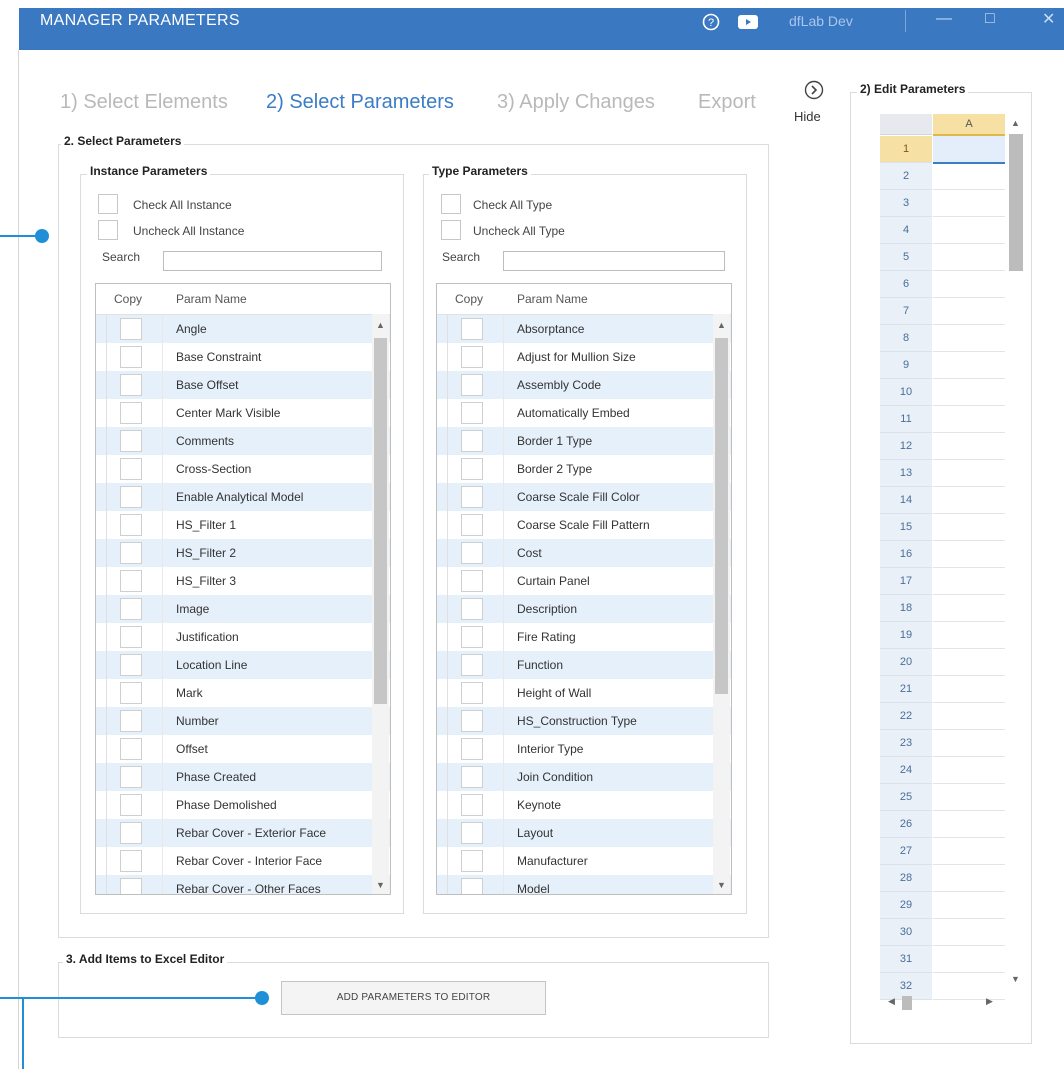  What do you see at coordinates (906, 203) in the screenshot?
I see `row-number: 3` at bounding box center [906, 203].